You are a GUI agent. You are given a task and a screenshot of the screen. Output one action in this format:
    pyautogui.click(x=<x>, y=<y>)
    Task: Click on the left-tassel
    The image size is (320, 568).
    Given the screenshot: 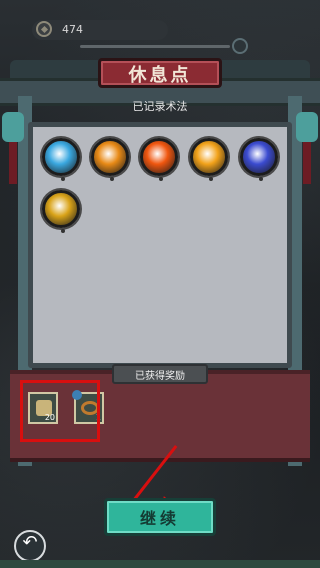 What is the action you would take?
    pyautogui.click(x=13, y=163)
    